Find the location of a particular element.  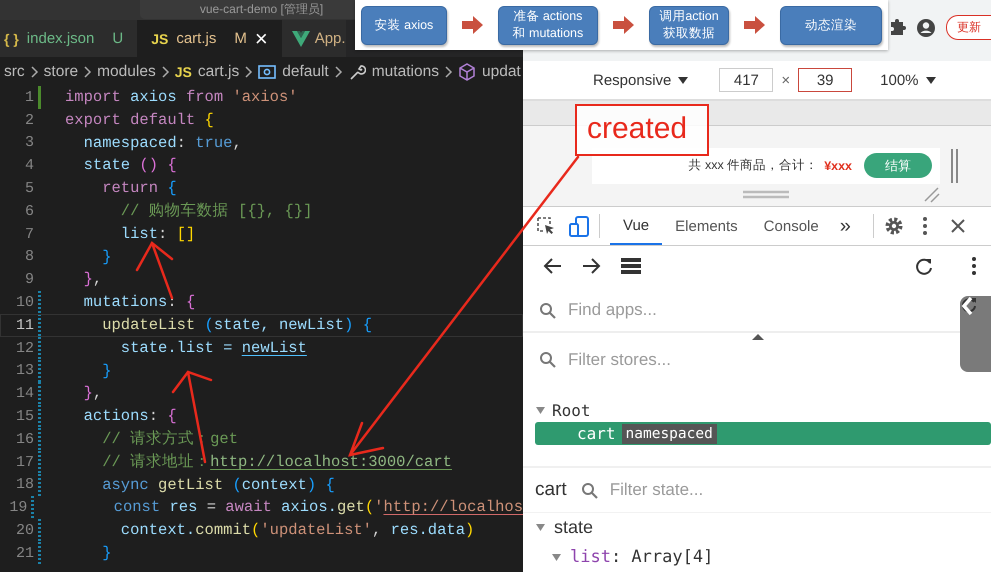

chevron-left-icon is located at coordinates (967, 306).